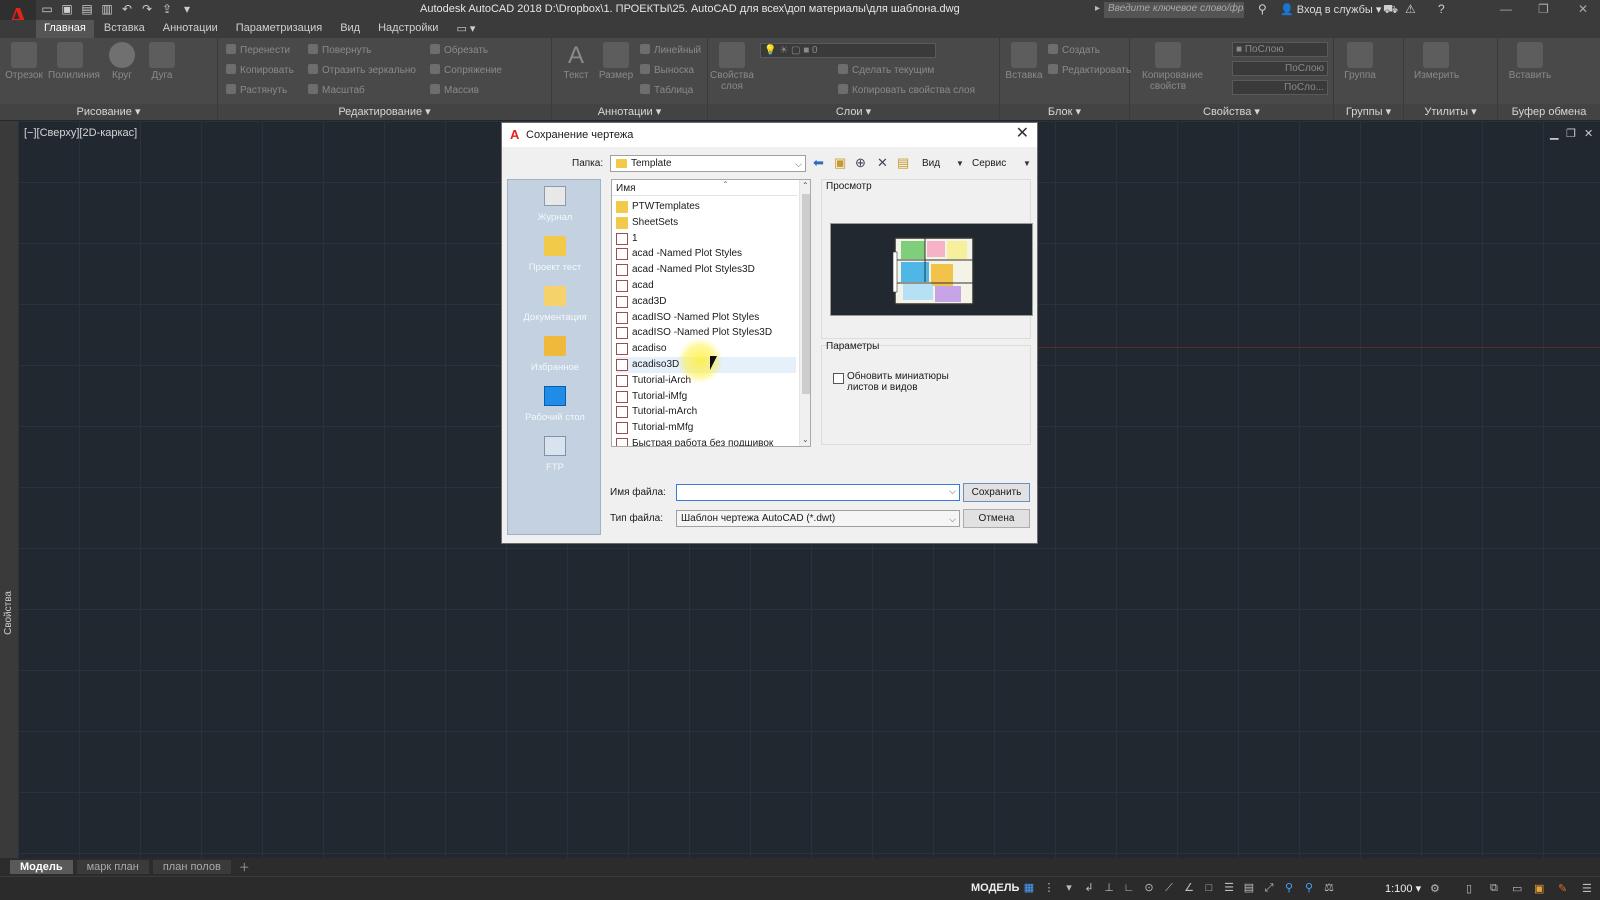 The image size is (1600, 900). What do you see at coordinates (706, 441) in the screenshot?
I see `file-list-item: Быстрая работа без подшивок` at bounding box center [706, 441].